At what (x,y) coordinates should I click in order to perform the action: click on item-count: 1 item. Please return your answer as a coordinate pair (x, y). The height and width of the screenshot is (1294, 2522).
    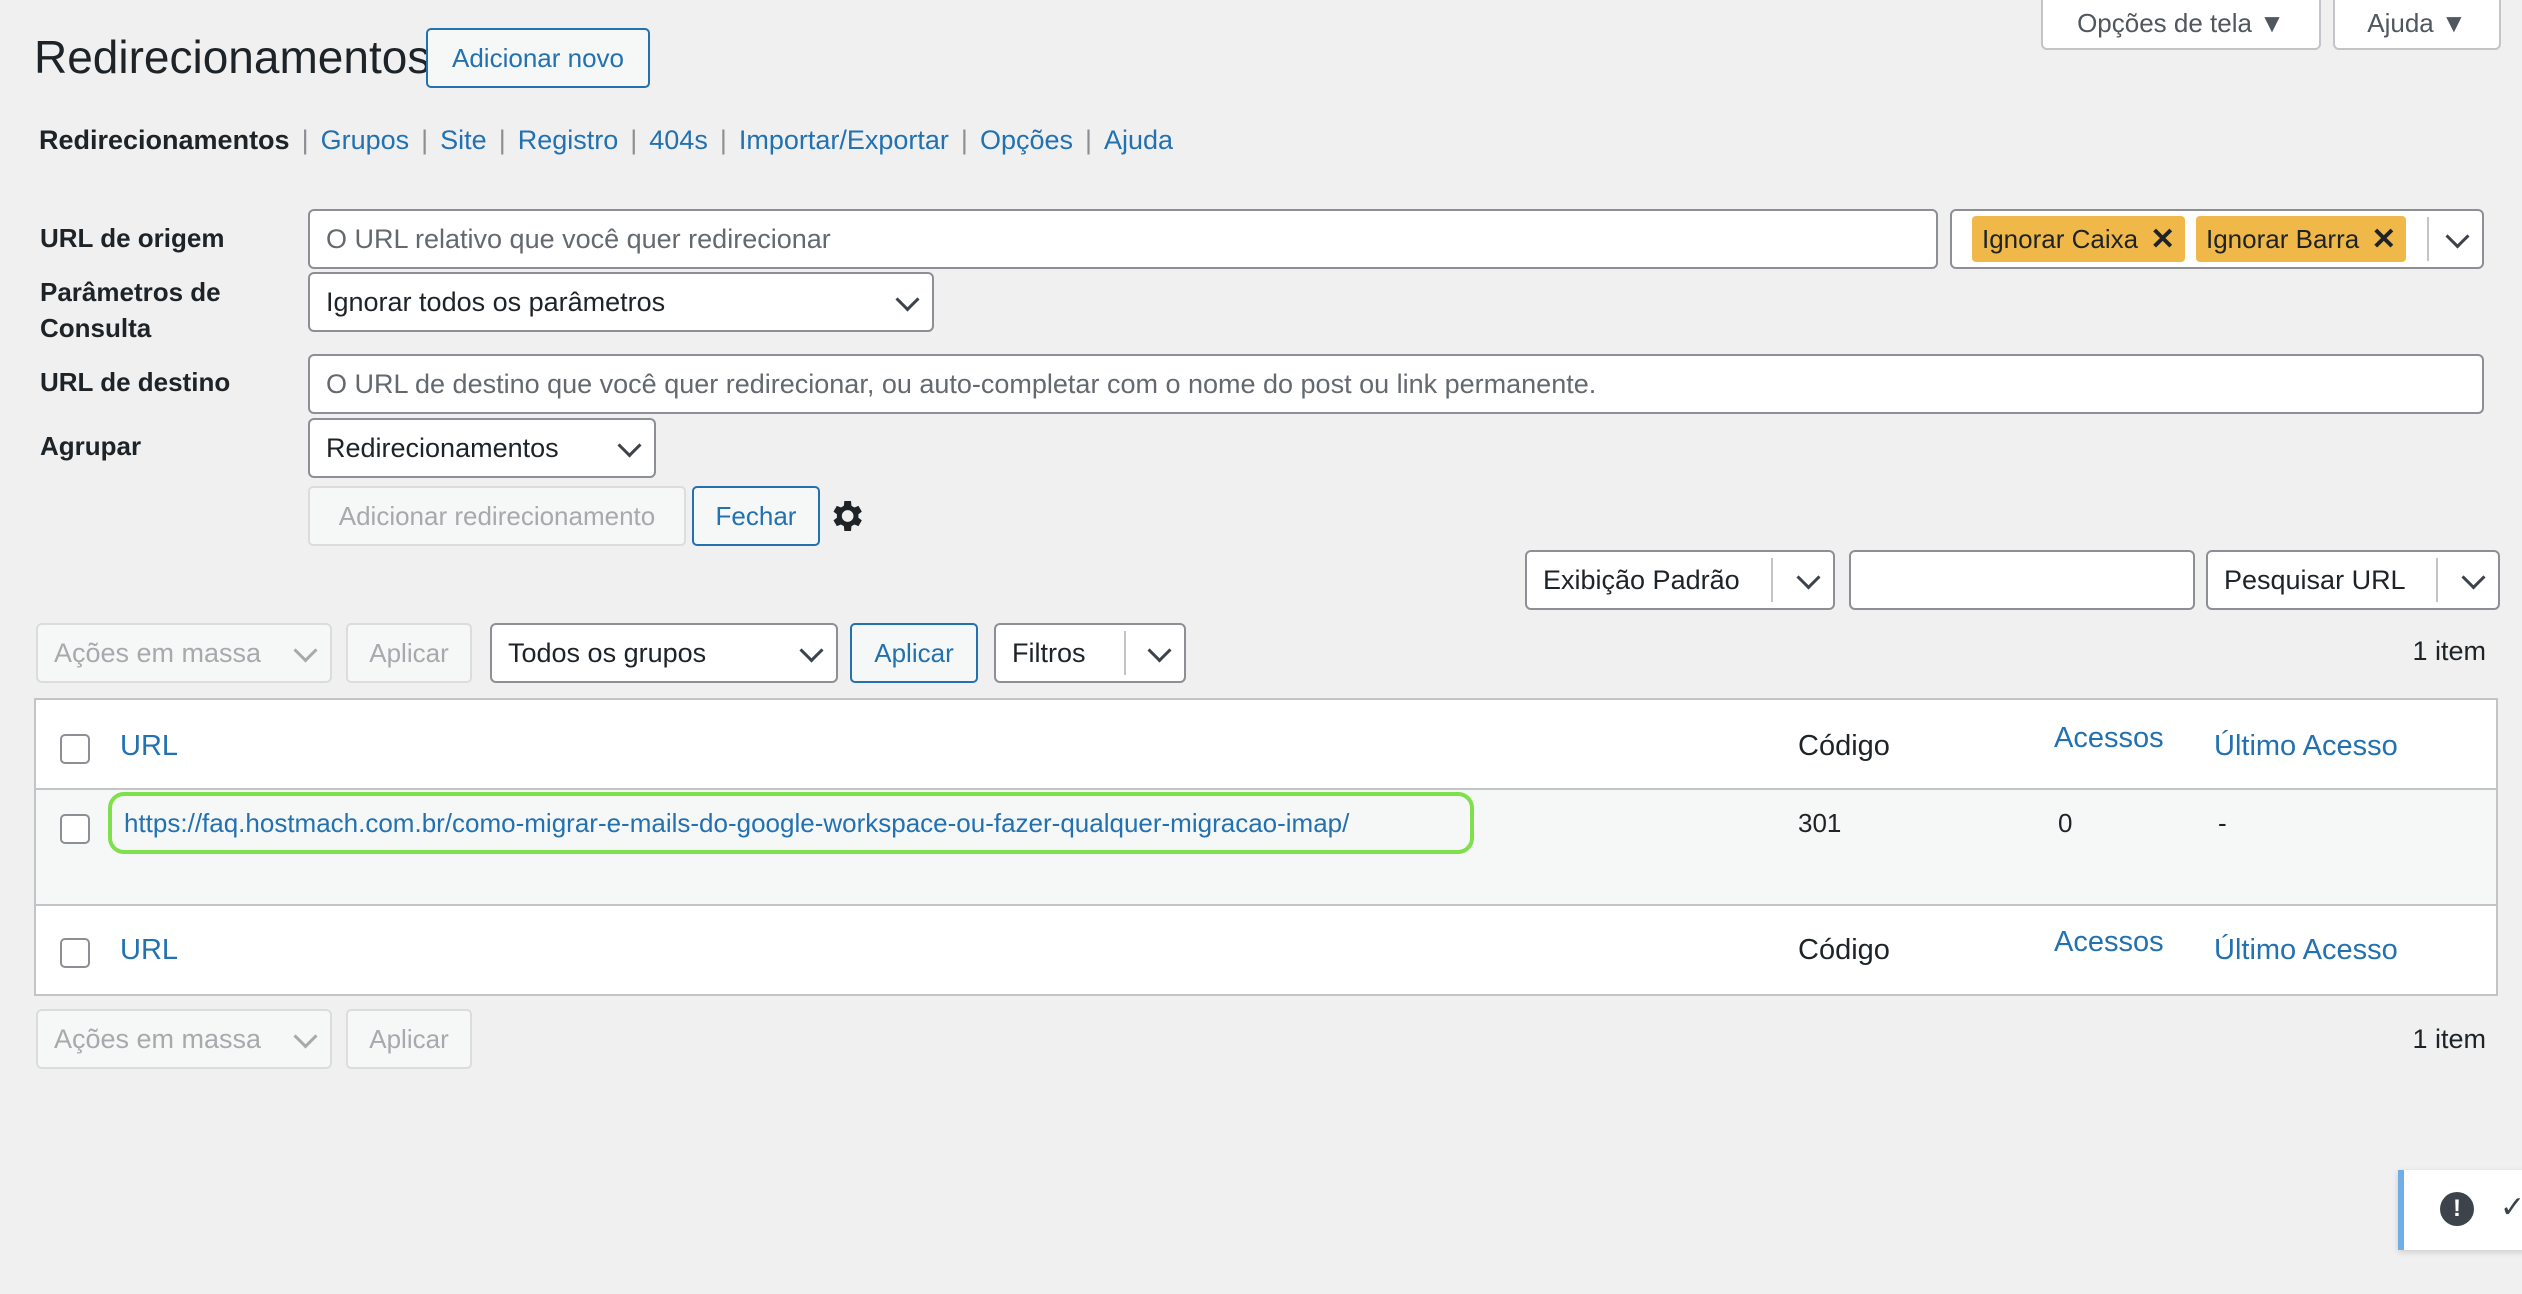
    Looking at the image, I should click on (2449, 651).